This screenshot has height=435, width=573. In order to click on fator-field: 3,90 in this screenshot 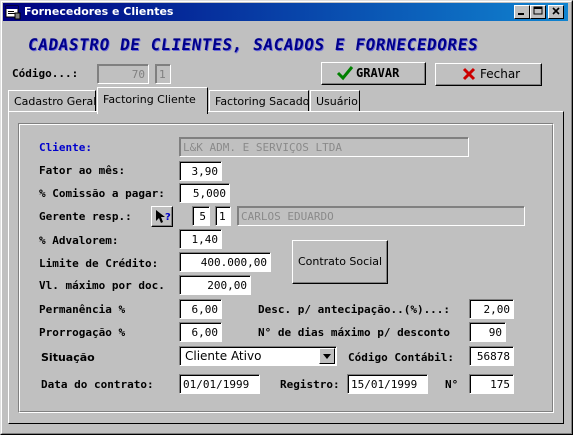, I will do `click(200, 171)`.